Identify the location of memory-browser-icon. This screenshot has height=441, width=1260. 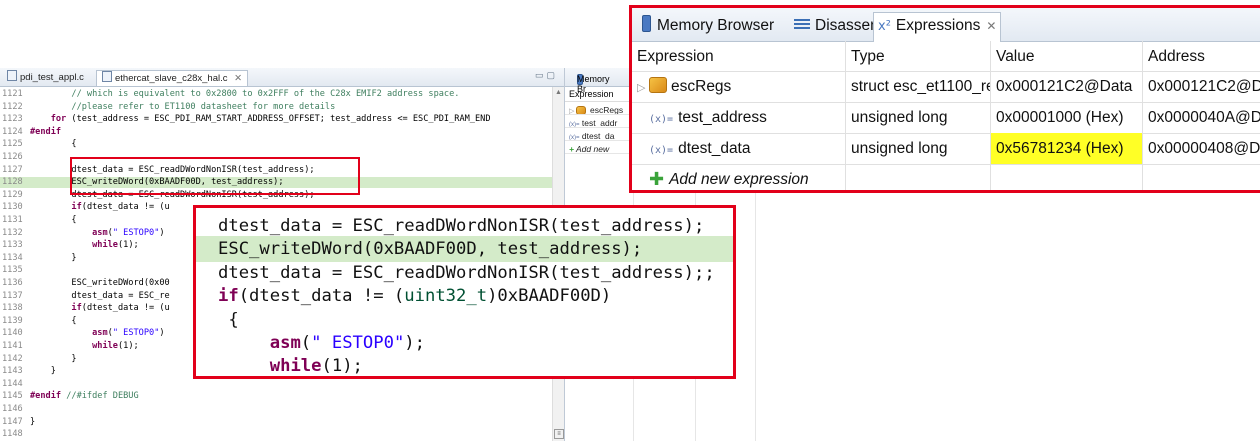
(646, 23).